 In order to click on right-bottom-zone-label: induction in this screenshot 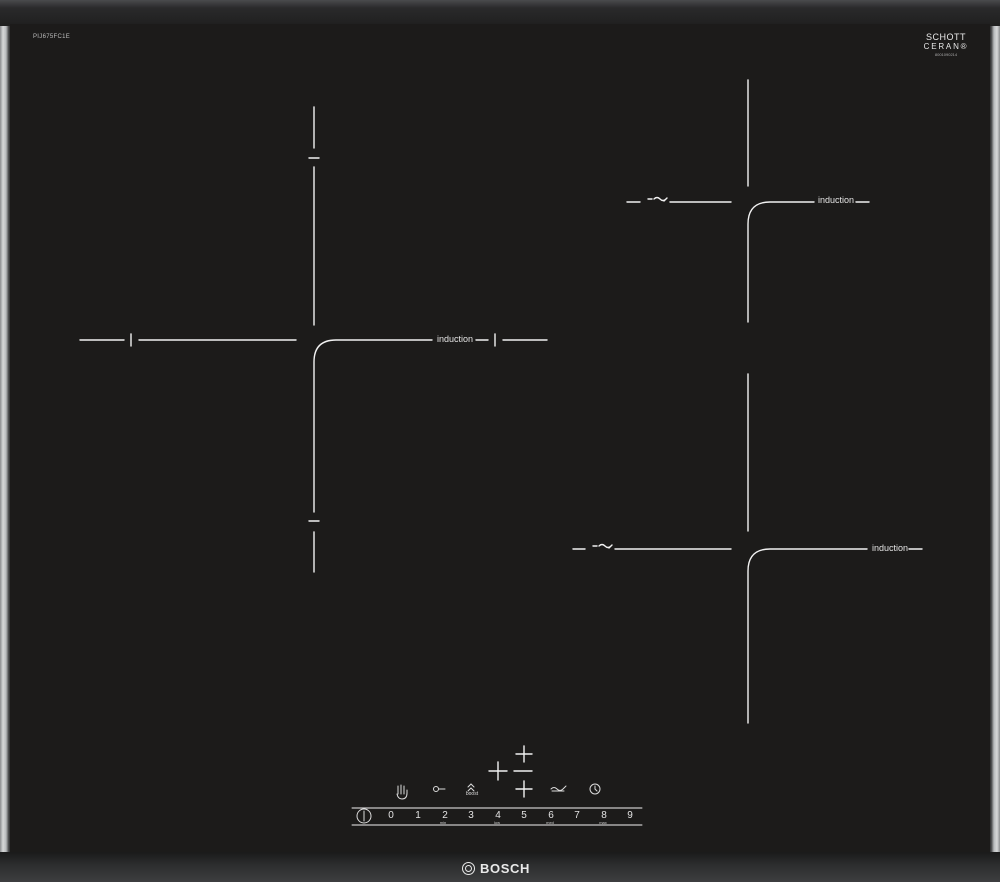, I will do `click(890, 548)`.